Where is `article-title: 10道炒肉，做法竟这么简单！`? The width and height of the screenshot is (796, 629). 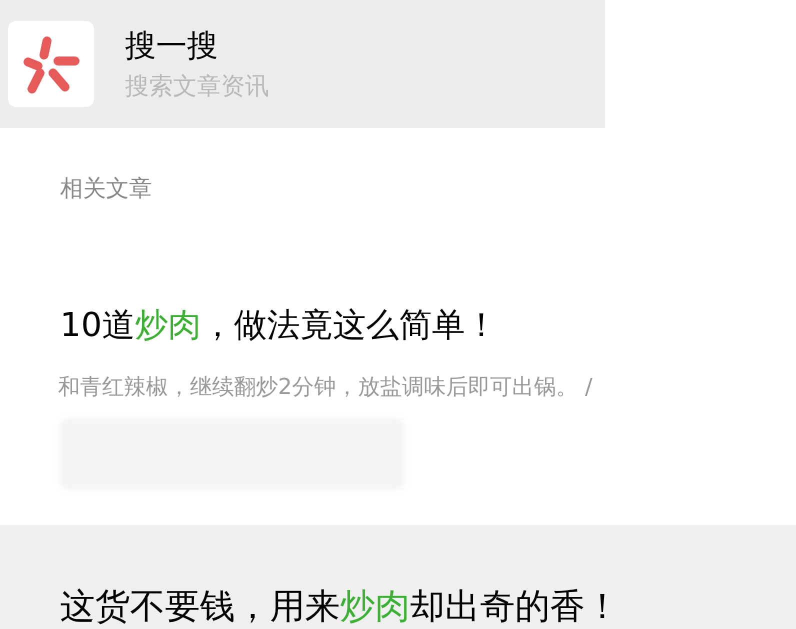
article-title: 10道炒肉，做法竟这么简单！ is located at coordinates (428, 325).